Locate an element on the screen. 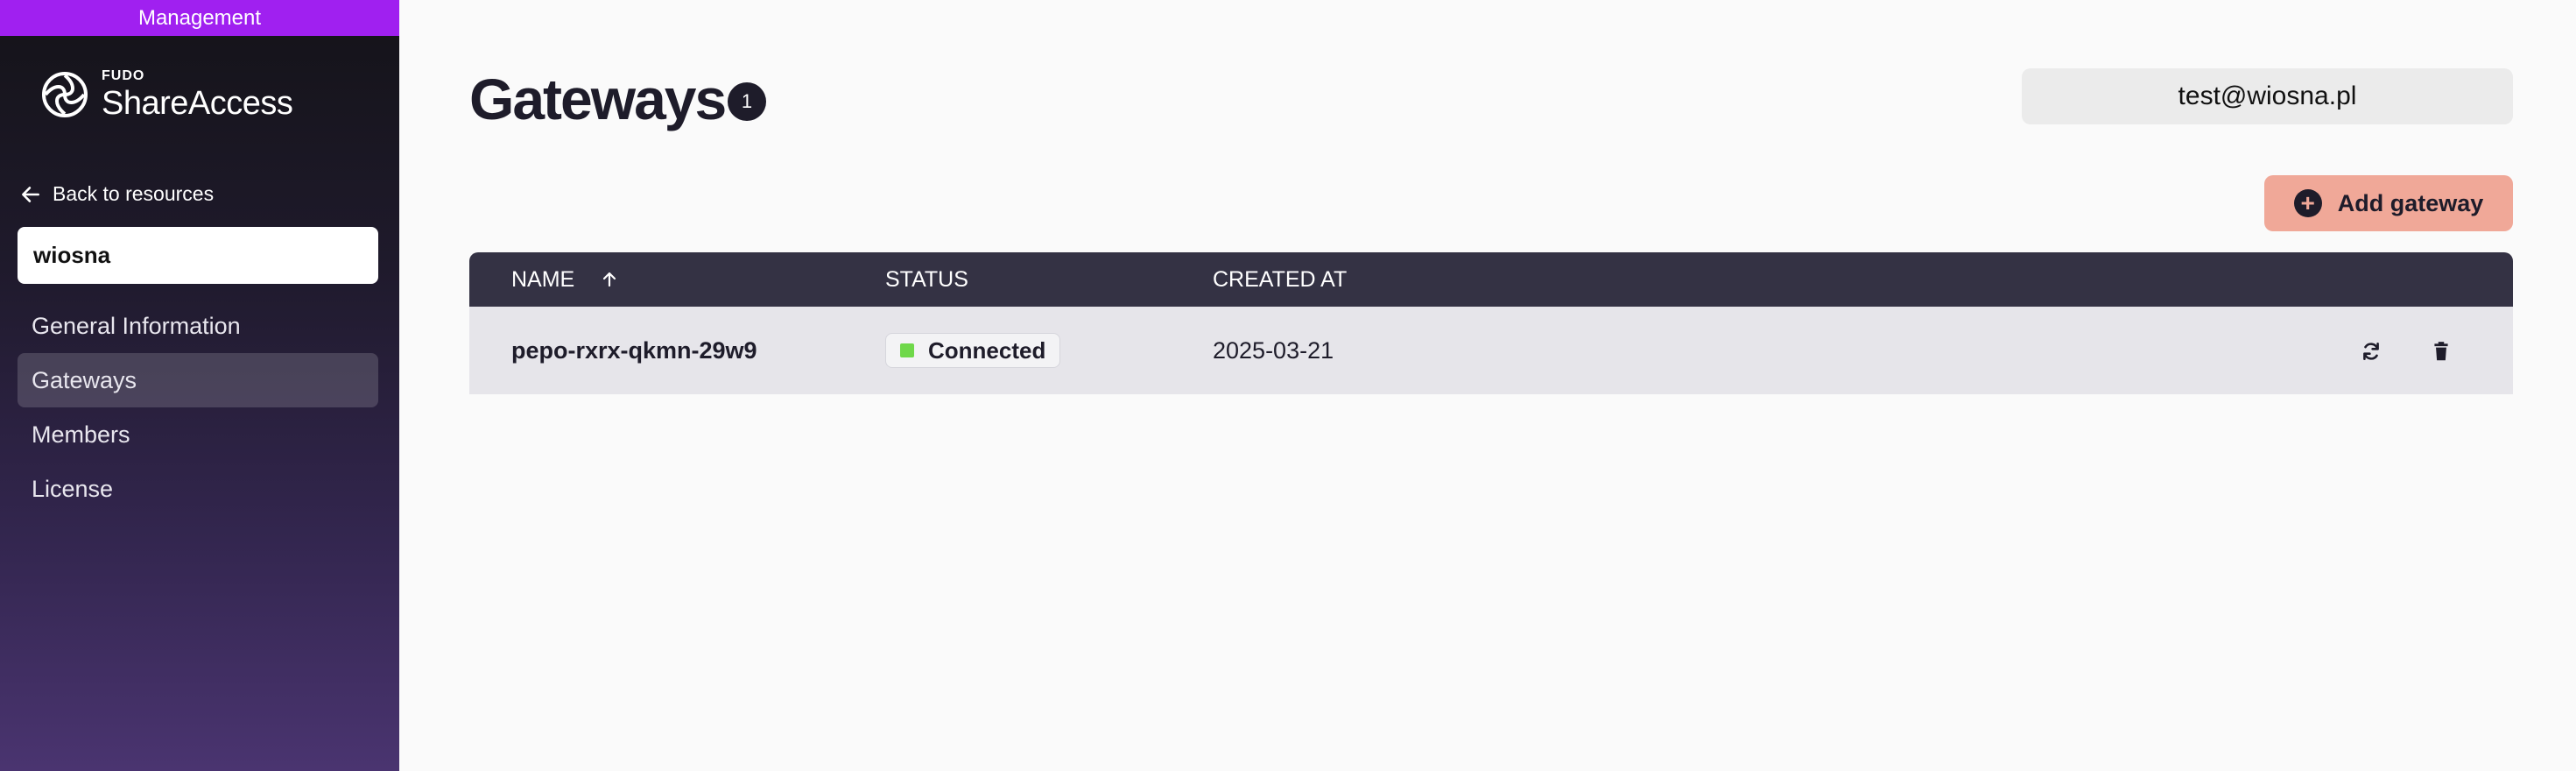 This screenshot has width=2576, height=771. status-label: Connected is located at coordinates (987, 350).